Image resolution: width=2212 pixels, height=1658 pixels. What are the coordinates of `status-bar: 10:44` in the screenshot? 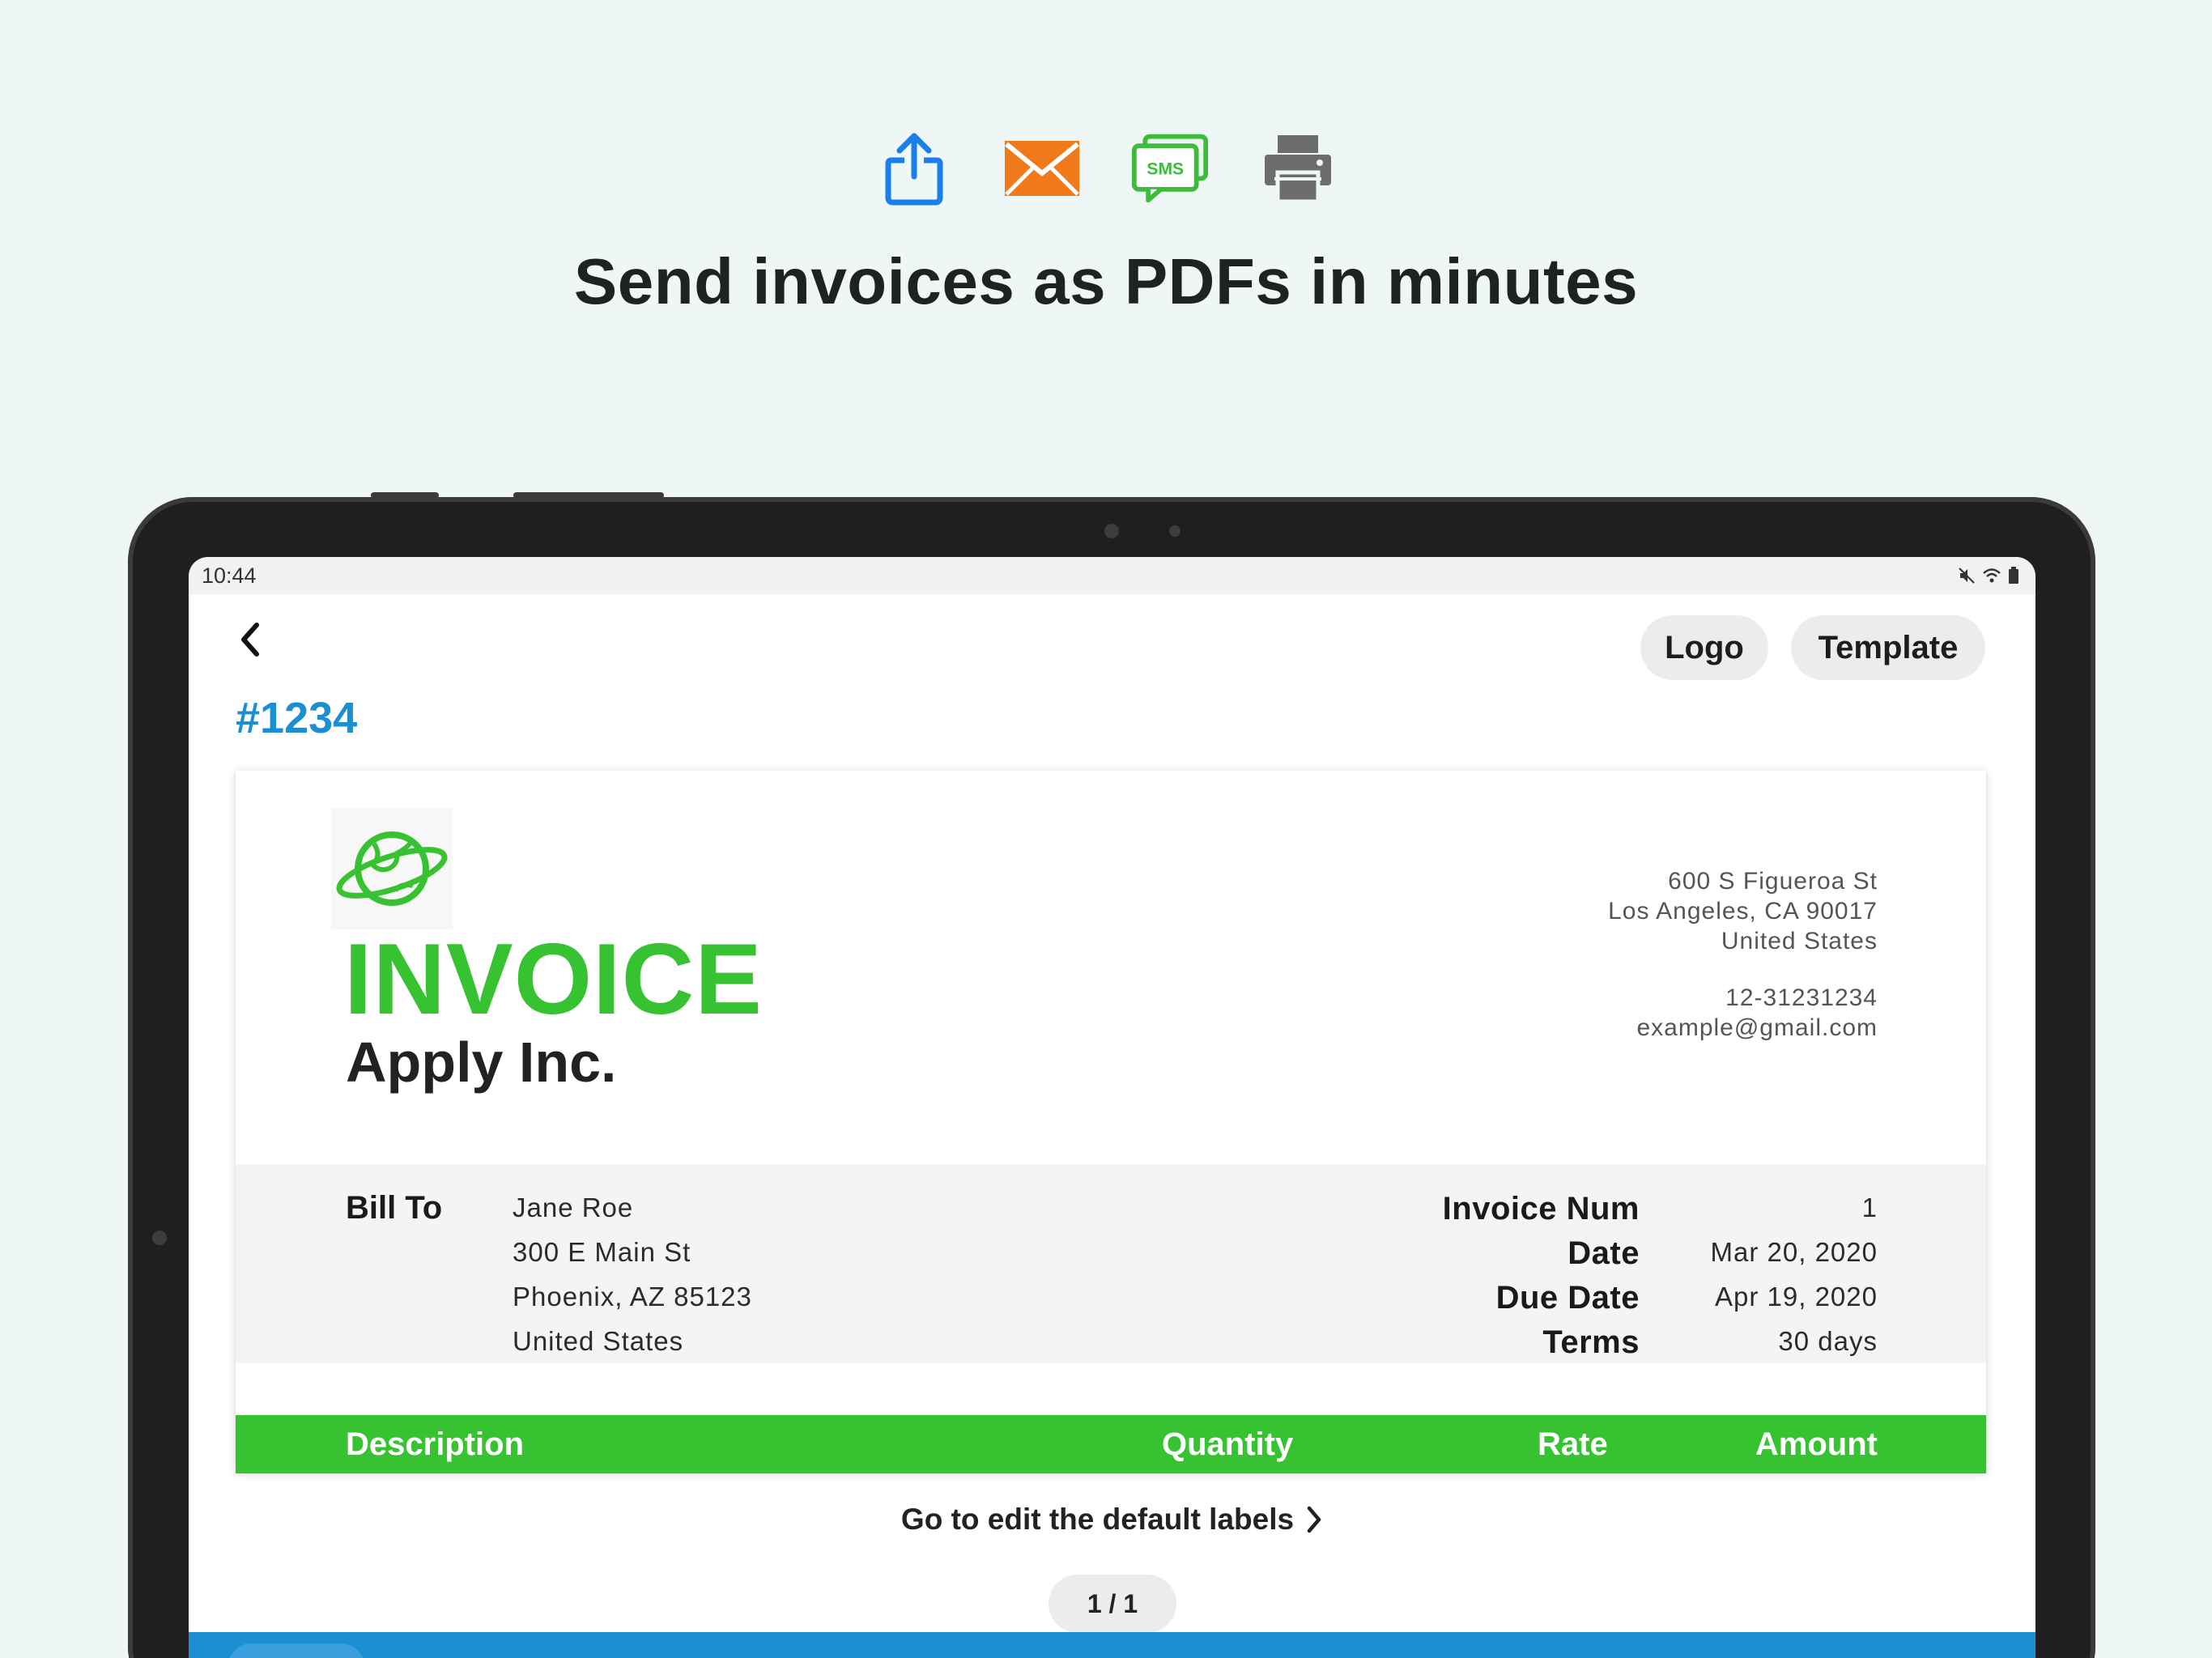 It's located at (1112, 575).